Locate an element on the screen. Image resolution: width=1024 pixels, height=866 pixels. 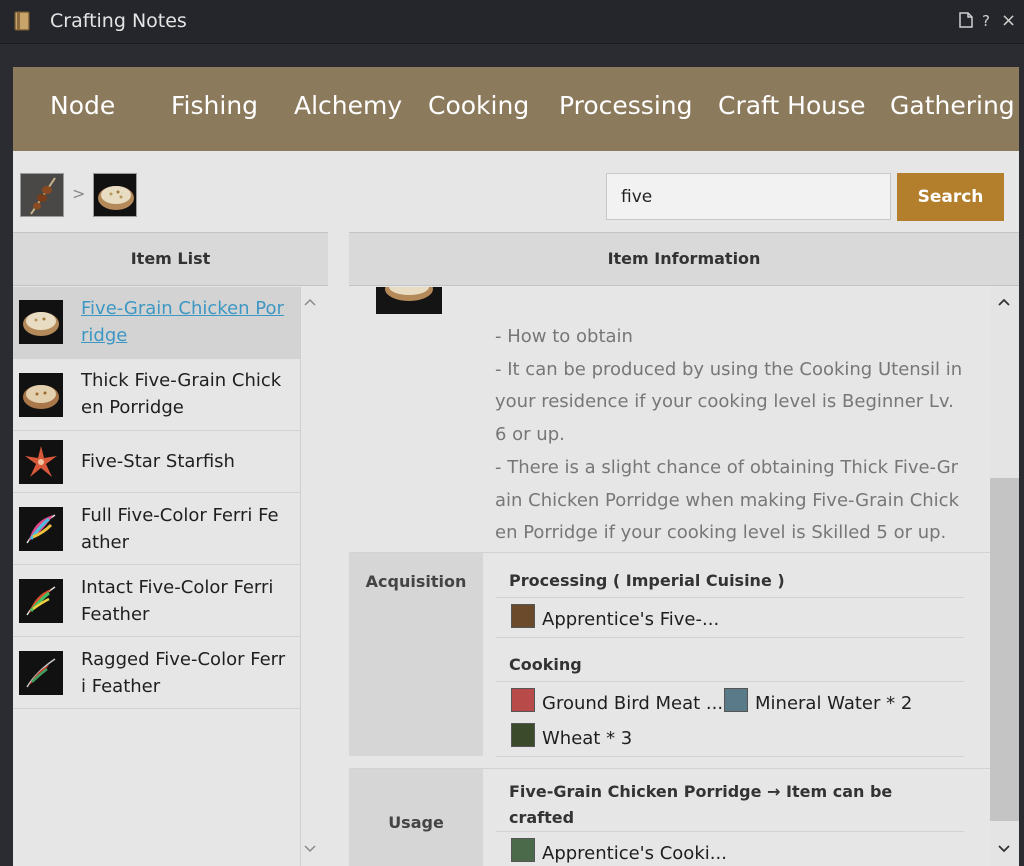
tab-processing: Processing is located at coordinates (626, 105).